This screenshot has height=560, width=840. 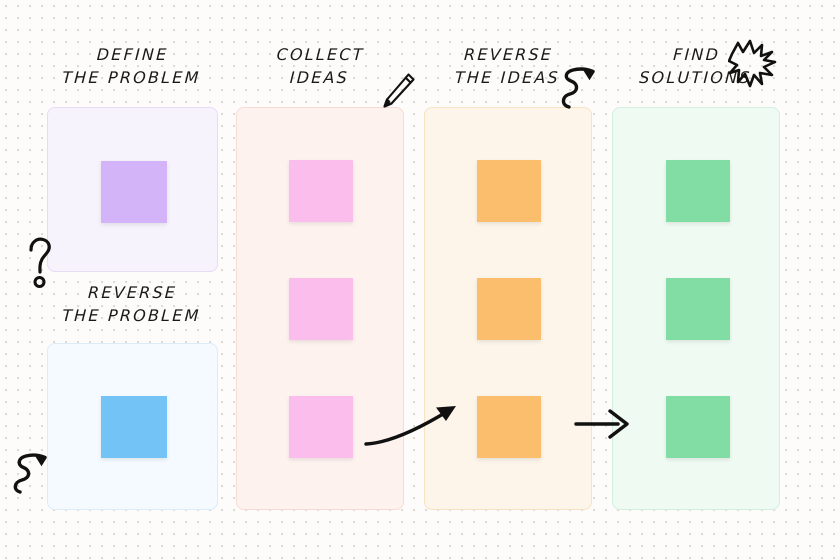 I want to click on column-heading-reverse-the-ideas: REVERSE THE IDEAS, so click(x=507, y=66).